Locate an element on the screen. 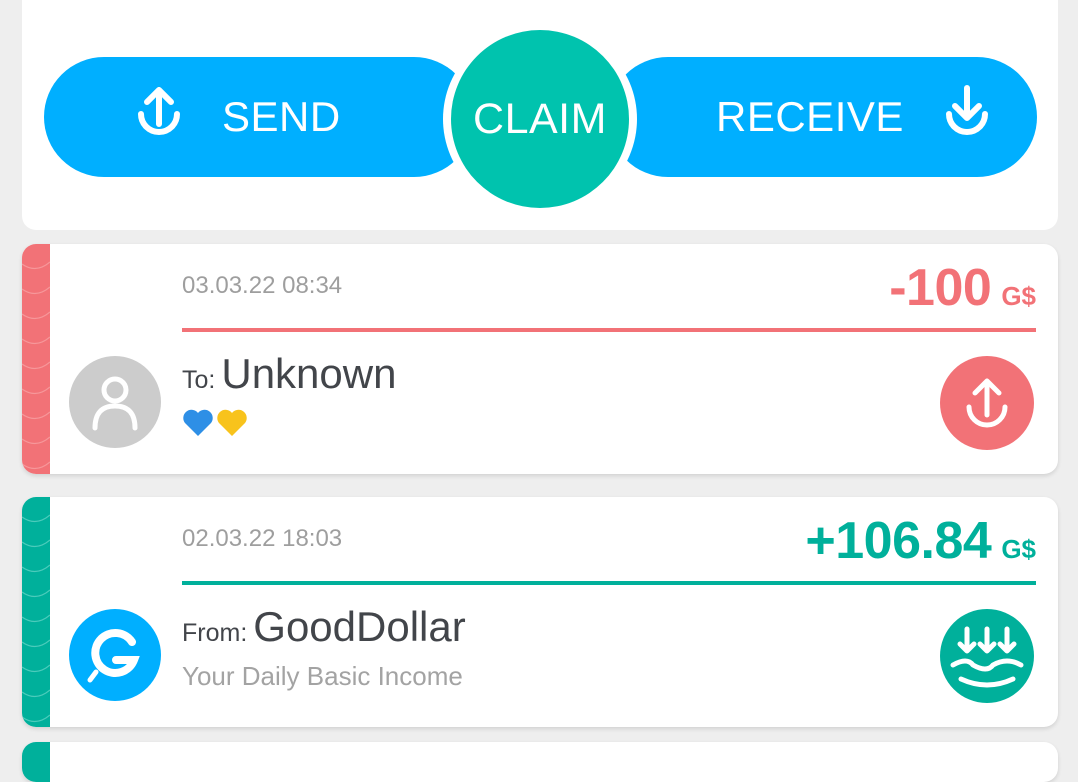 Image resolution: width=1078 pixels, height=782 pixels. transaction-party: From: GoodDollar is located at coordinates (324, 627).